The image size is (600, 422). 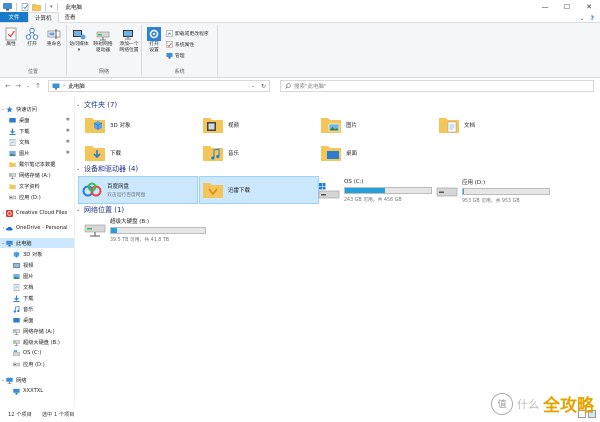 I want to click on collapse-ribbon-icon: ⌄, so click(x=581, y=18).